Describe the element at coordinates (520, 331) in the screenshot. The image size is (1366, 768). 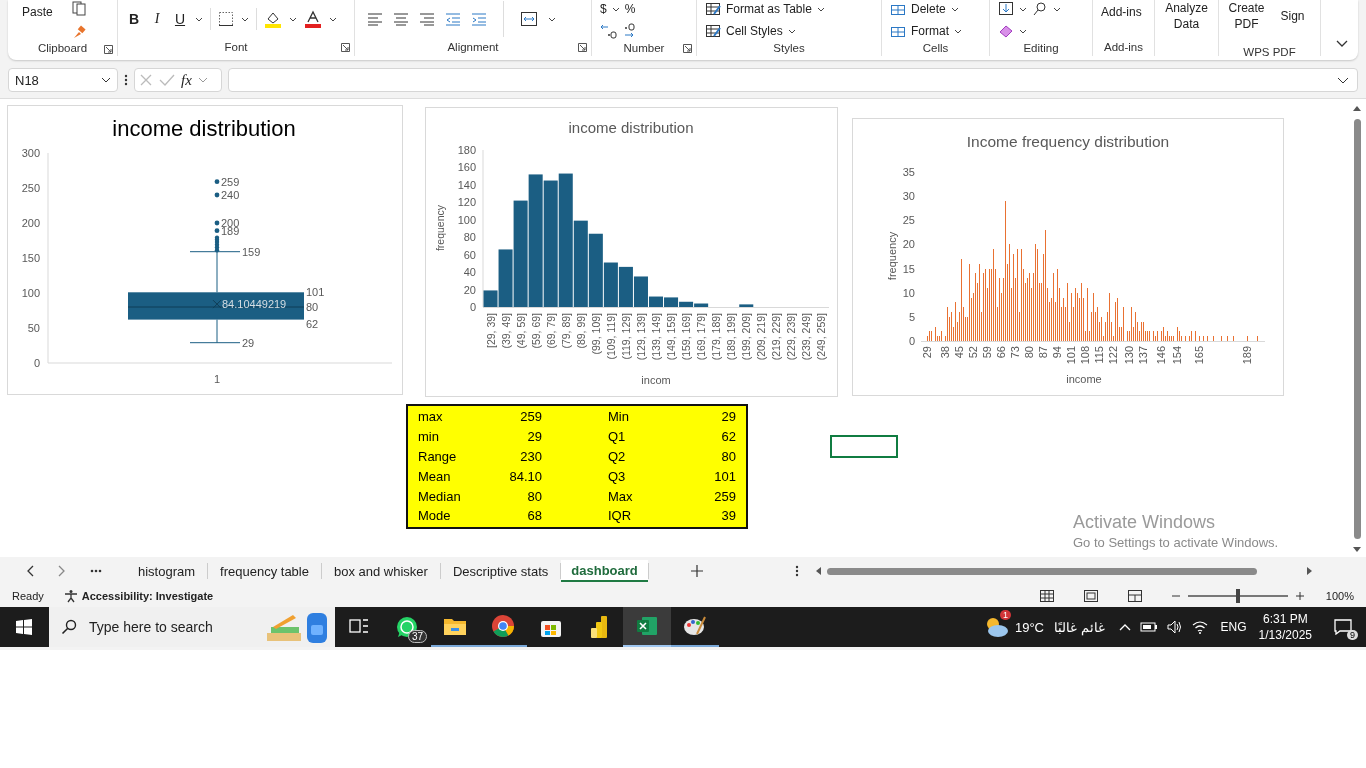
I see `axis-label: (49, 59]` at that location.